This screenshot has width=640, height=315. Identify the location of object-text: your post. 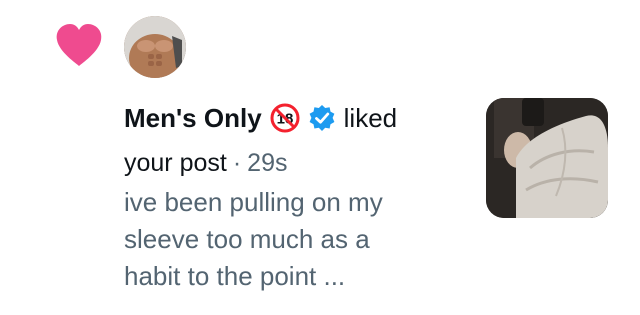
(175, 162).